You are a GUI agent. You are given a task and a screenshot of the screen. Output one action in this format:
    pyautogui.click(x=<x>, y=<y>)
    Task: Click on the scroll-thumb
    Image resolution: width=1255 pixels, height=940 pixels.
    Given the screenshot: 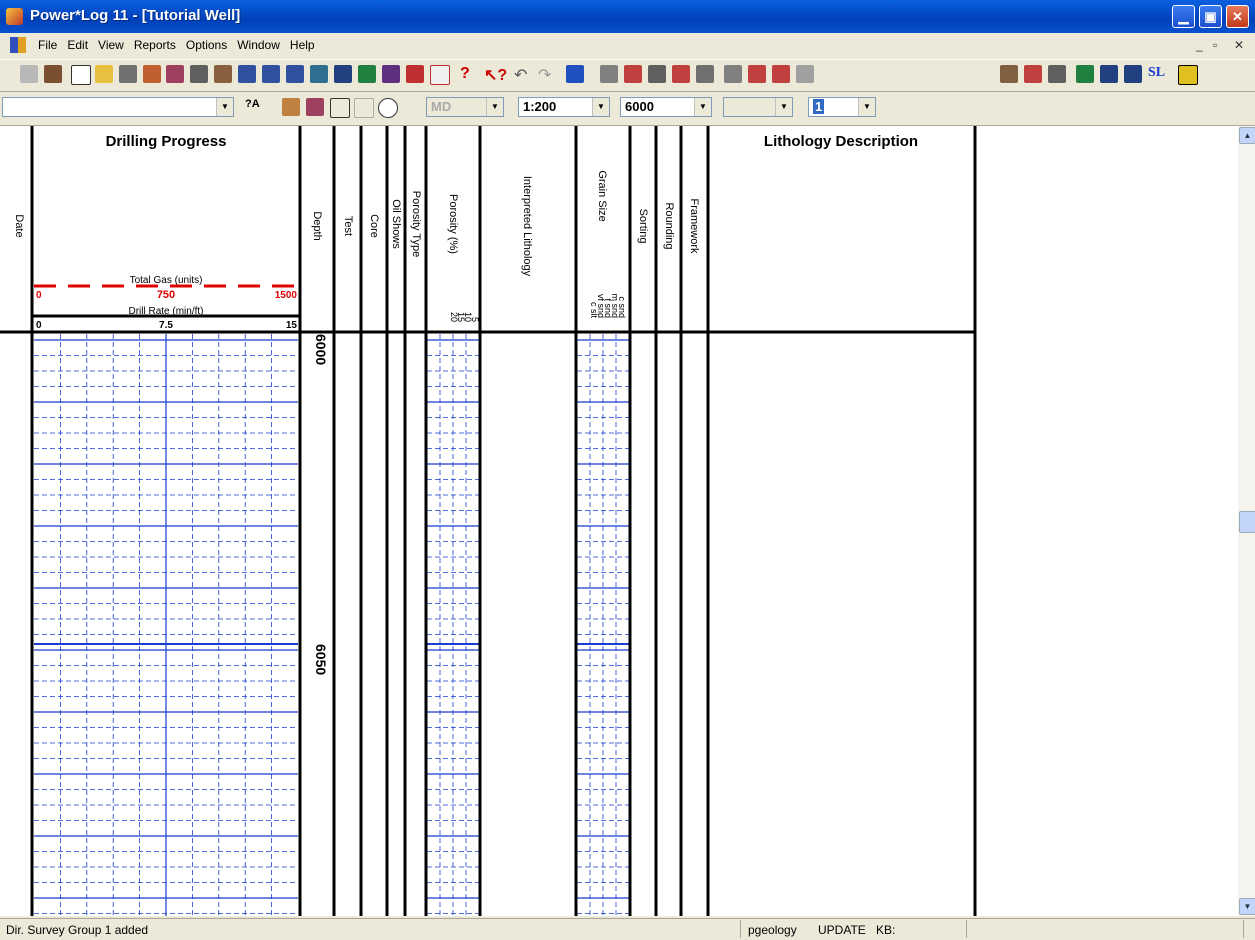 What is the action you would take?
    pyautogui.click(x=1247, y=522)
    